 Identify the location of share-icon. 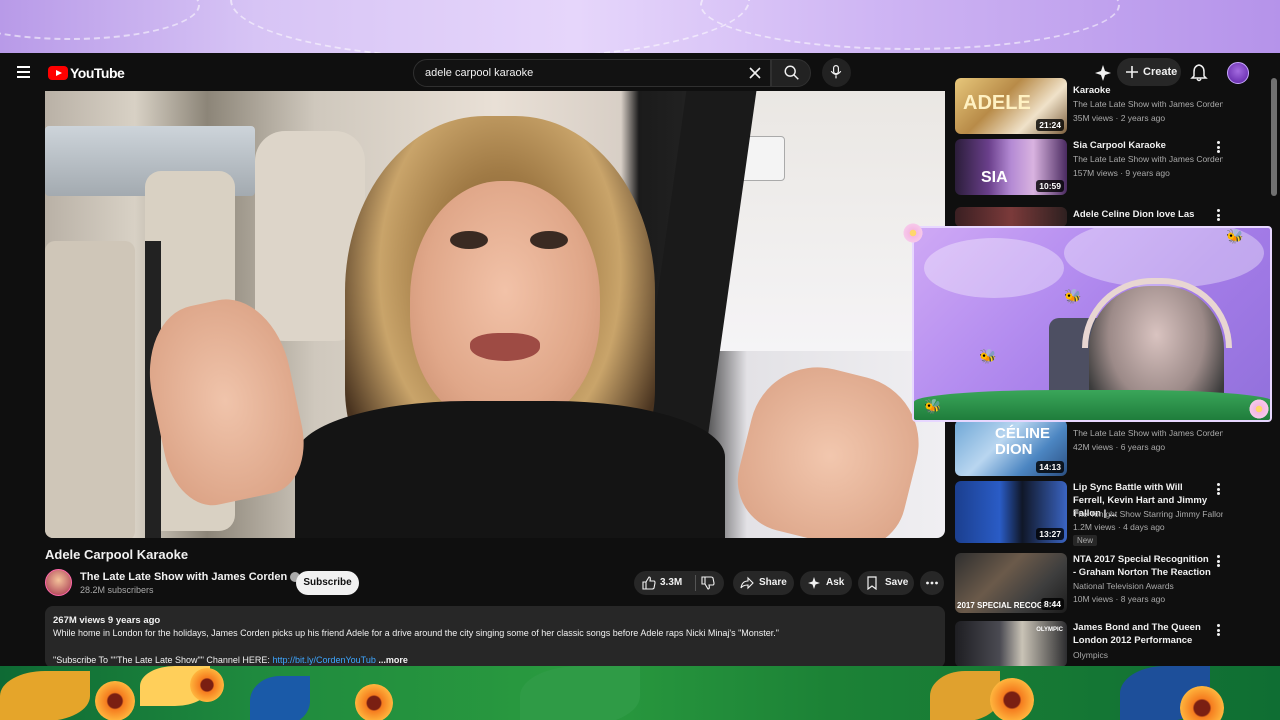
(747, 583).